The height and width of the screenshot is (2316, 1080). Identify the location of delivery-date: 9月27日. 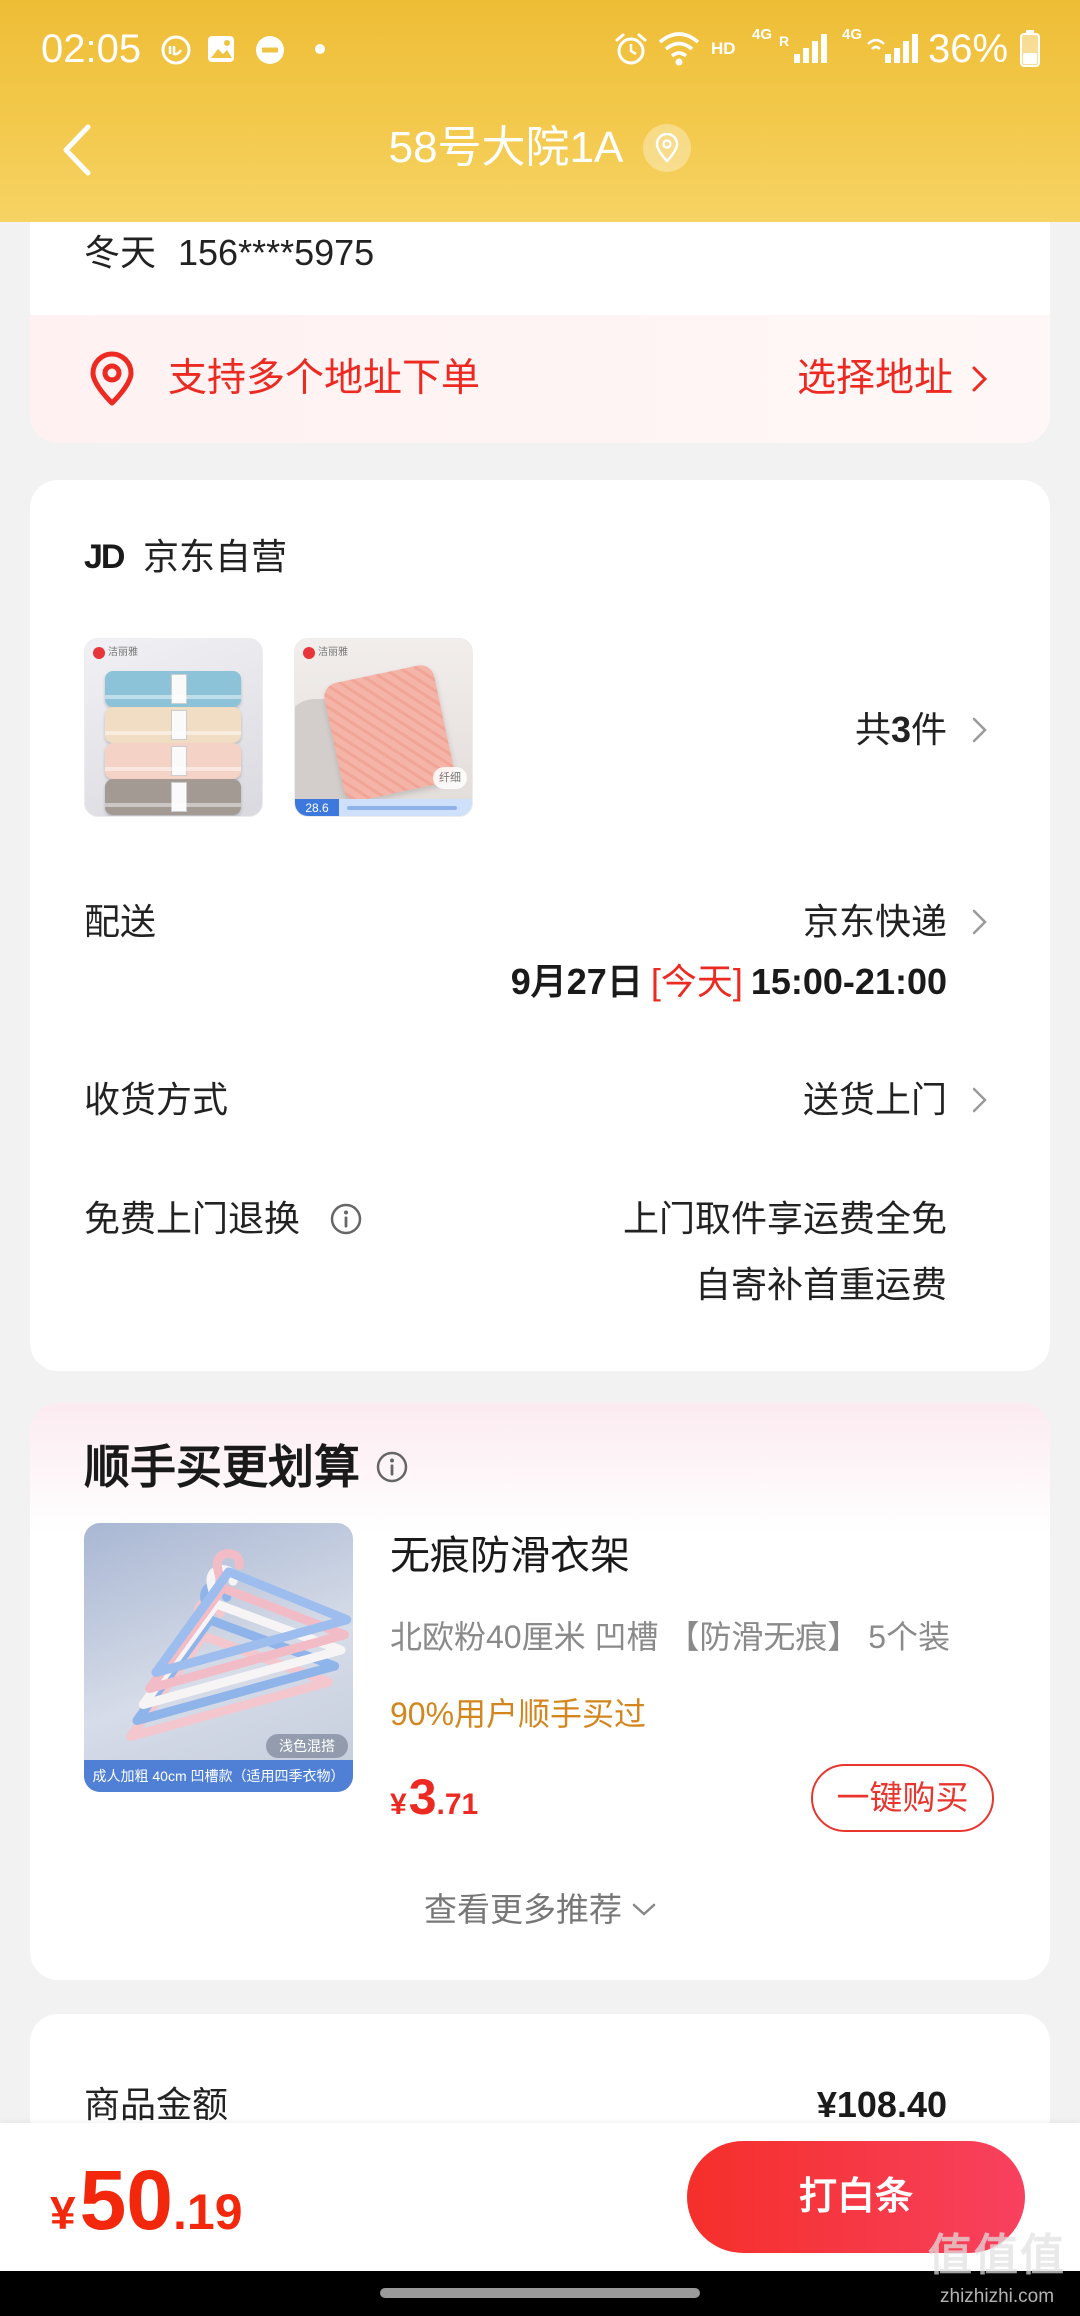
(576, 981).